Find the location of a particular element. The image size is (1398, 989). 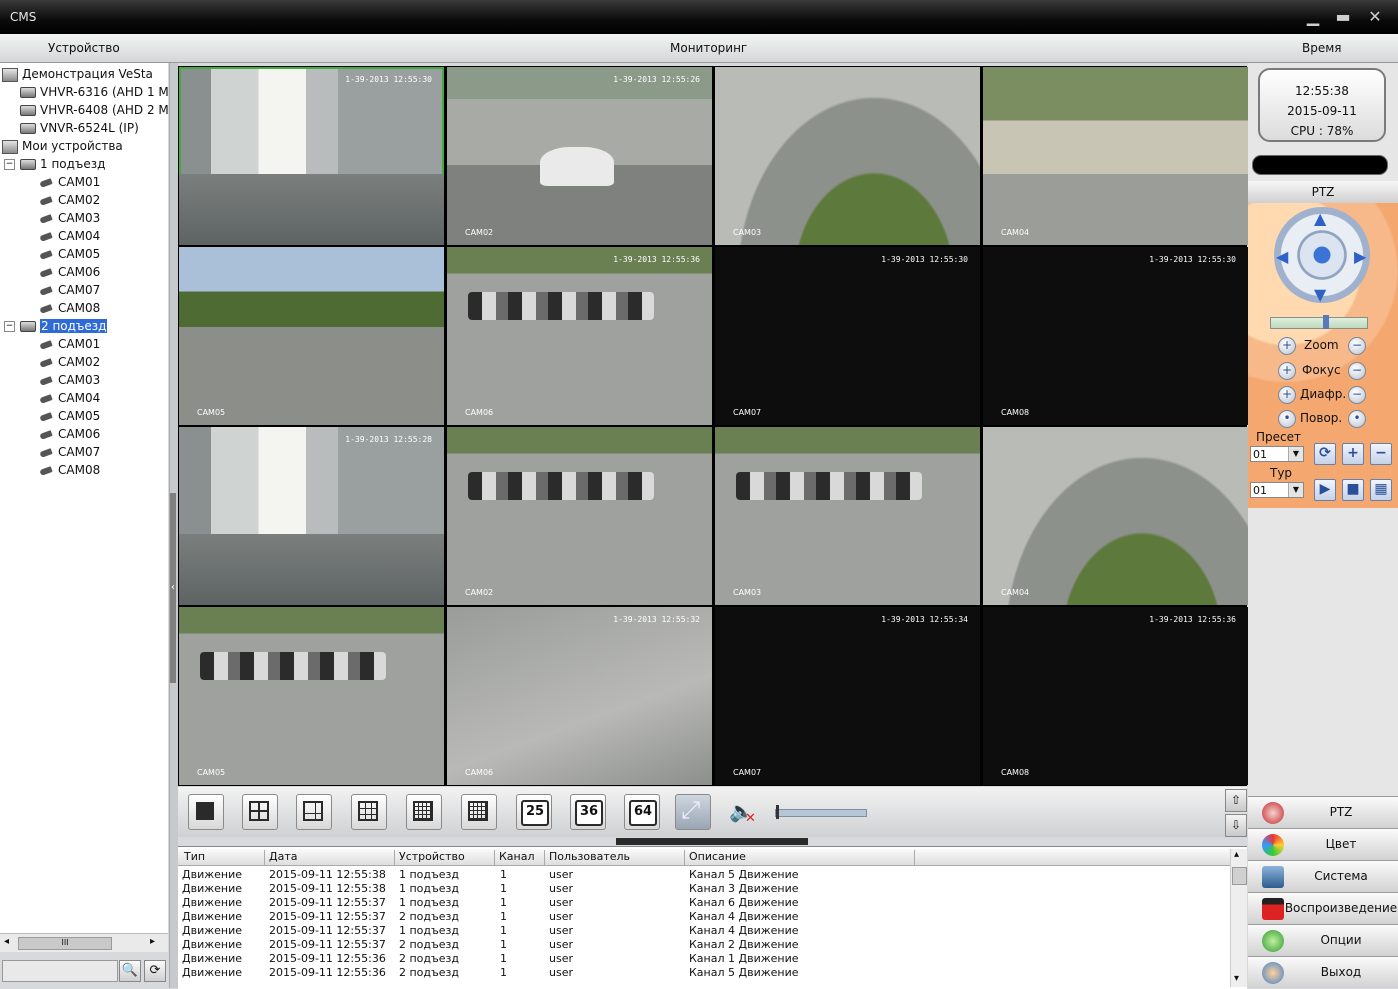

page-down-button: ⇩ is located at coordinates (1236, 825).